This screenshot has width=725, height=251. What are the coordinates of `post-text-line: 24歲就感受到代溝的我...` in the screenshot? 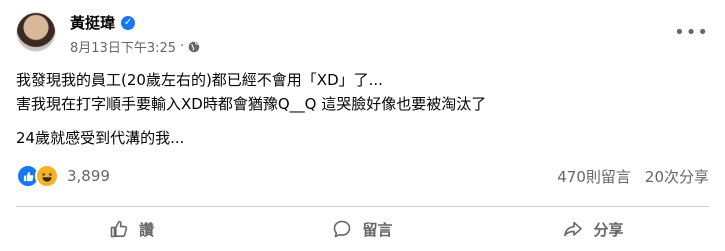 It's located at (100, 138).